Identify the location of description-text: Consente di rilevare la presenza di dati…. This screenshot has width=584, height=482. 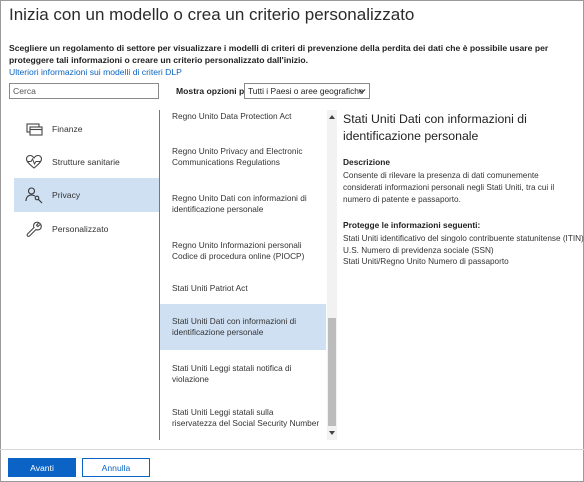
(449, 187).